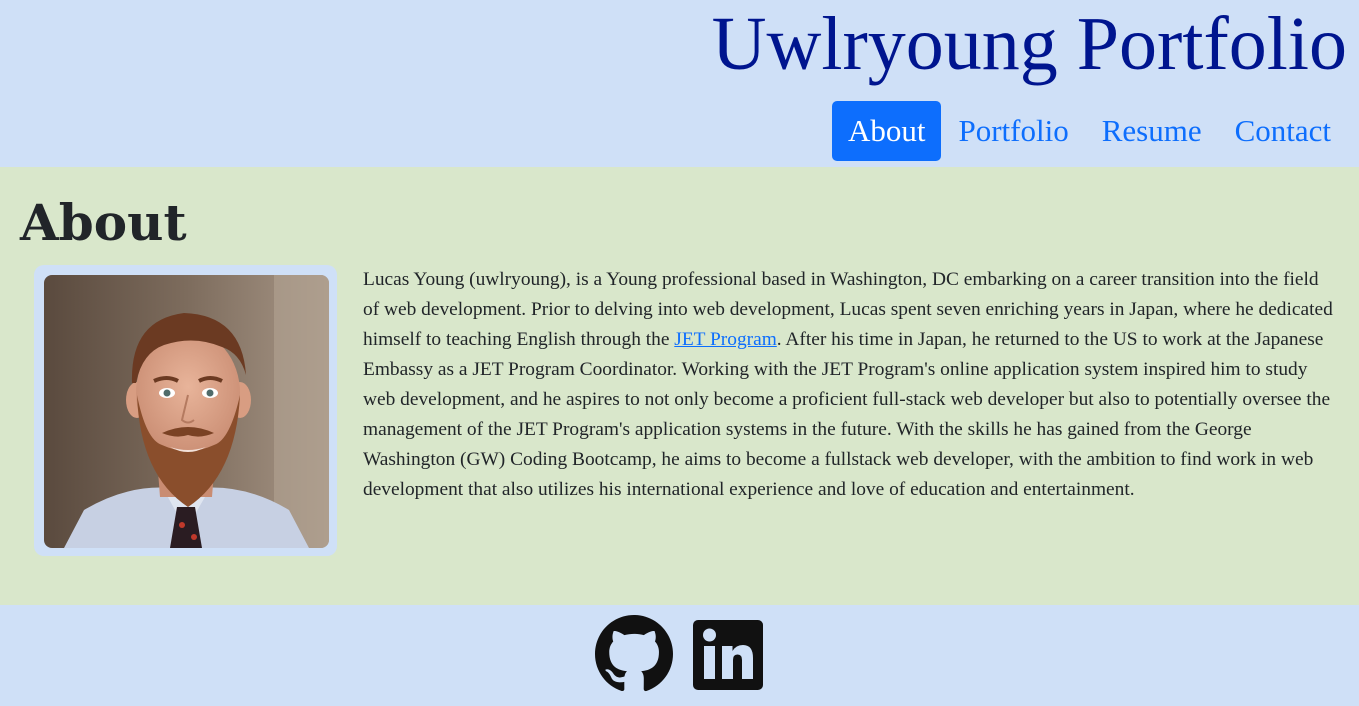 This screenshot has width=1359, height=706. Describe the element at coordinates (634, 656) in the screenshot. I see `github-icon` at that location.